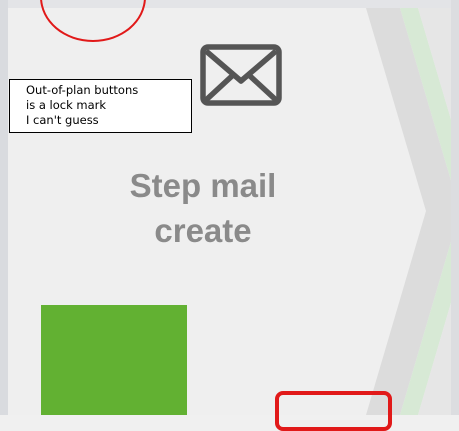 Image resolution: width=459 pixels, height=431 pixels. I want to click on right-border, so click(455, 207).